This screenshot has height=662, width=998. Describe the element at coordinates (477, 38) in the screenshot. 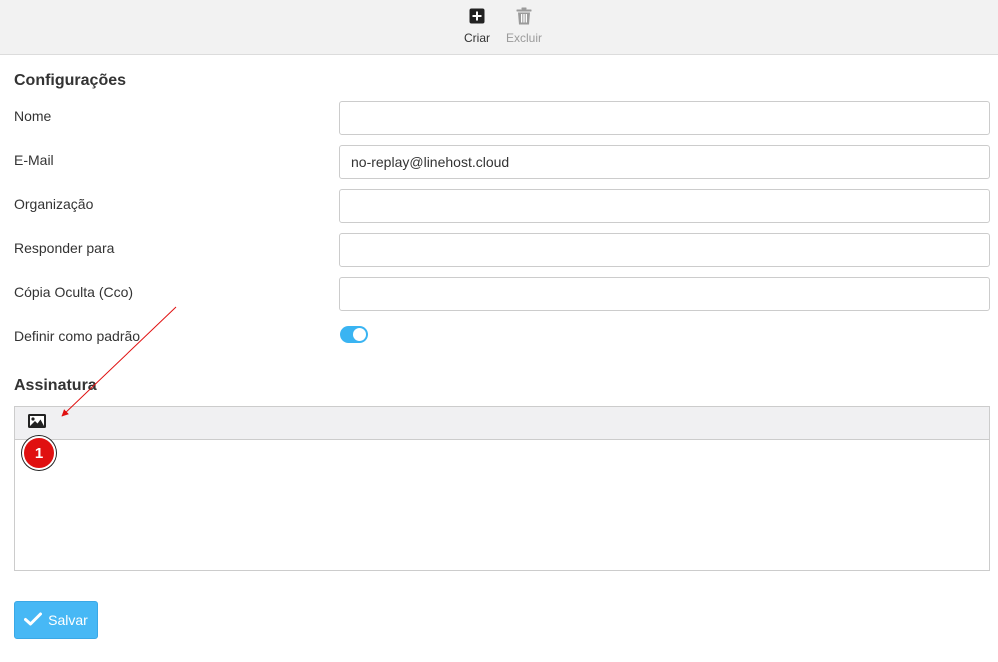

I see `create-label: Criar` at that location.